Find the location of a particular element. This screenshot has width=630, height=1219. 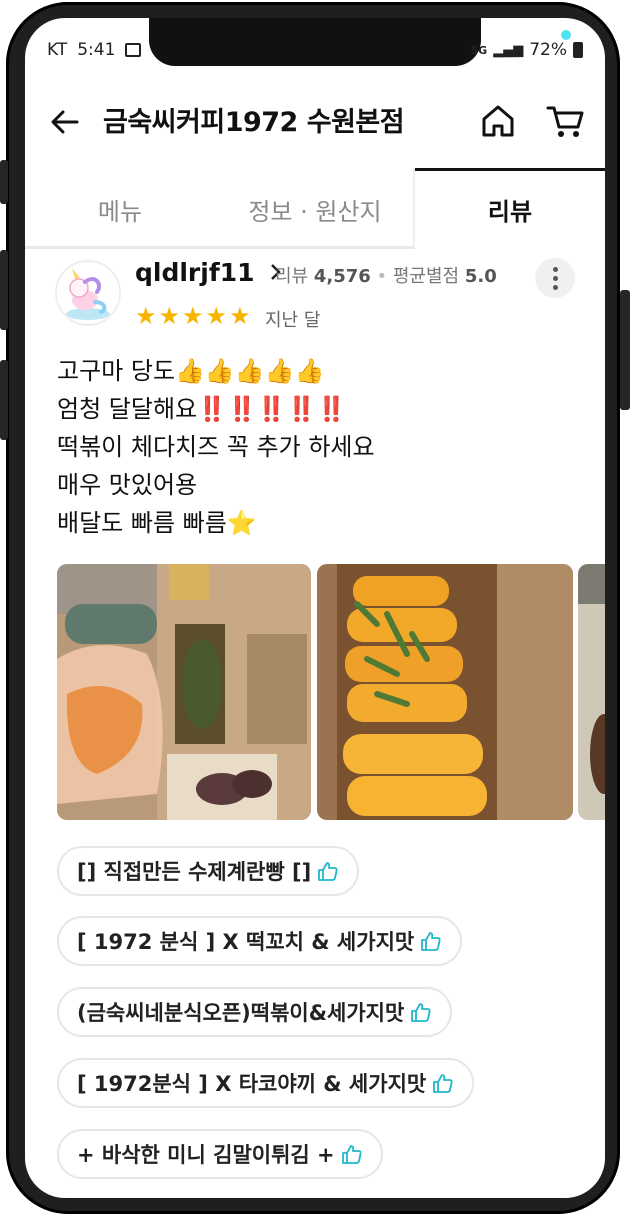

tab-info-origin: 정보 · 원산지 is located at coordinates (315, 209).